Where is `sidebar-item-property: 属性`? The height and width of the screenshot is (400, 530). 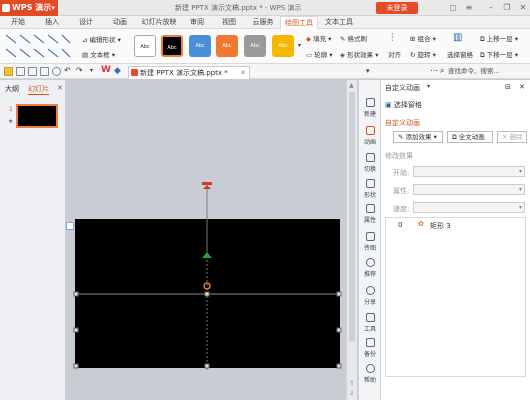 sidebar-item-property: 属性 is located at coordinates (370, 214).